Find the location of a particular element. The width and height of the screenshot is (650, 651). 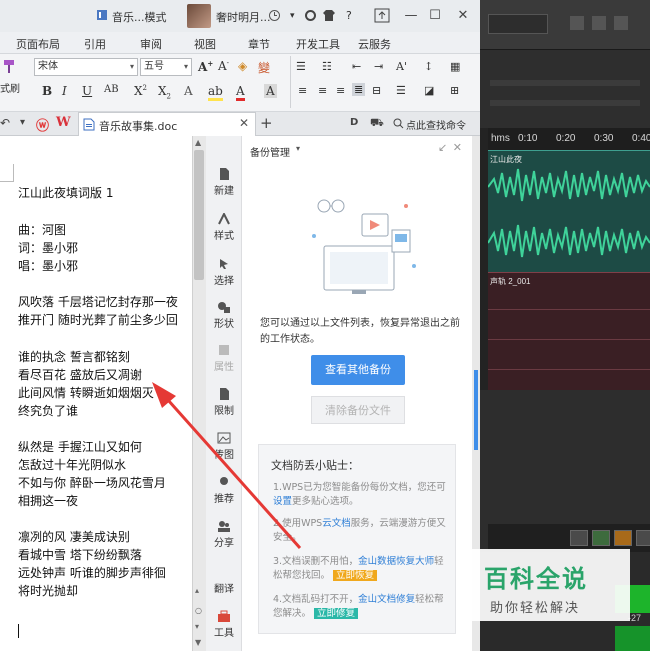

watermark-title: 百科全说 is located at coordinates (536, 579).